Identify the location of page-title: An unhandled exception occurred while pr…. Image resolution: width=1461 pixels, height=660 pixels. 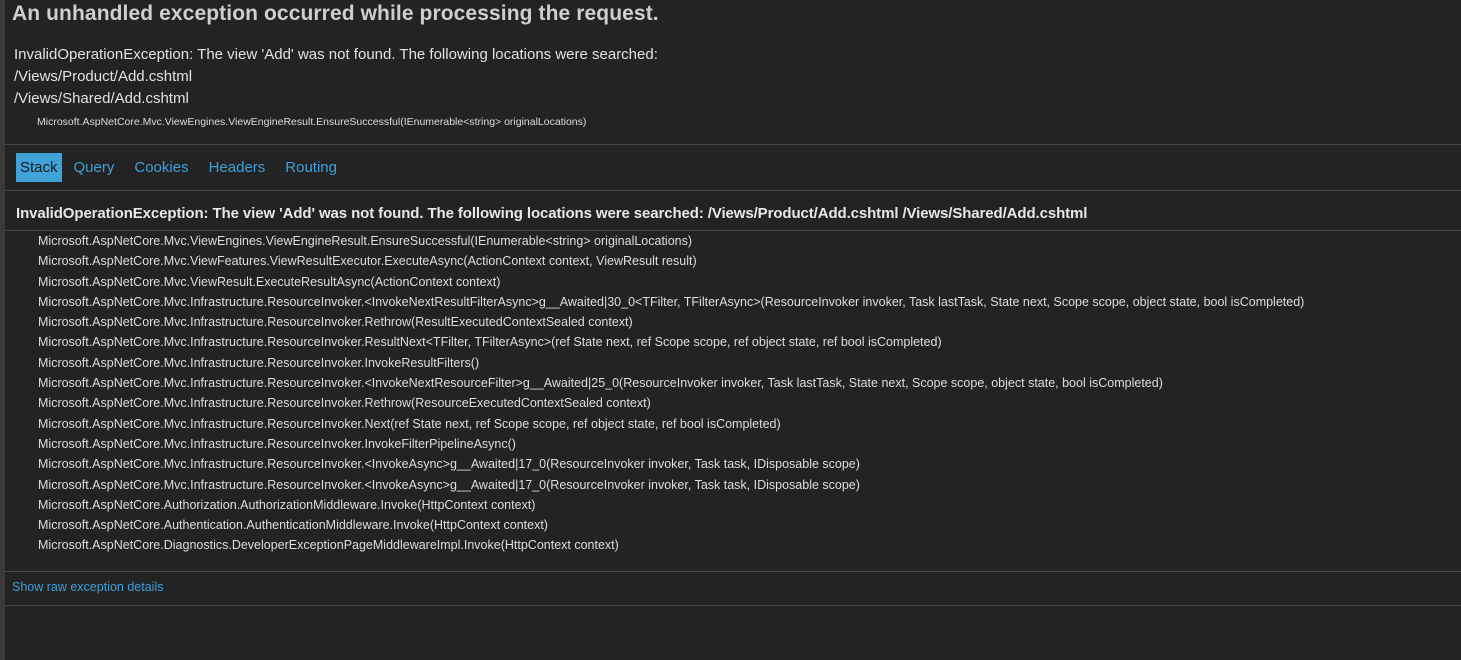
(335, 13).